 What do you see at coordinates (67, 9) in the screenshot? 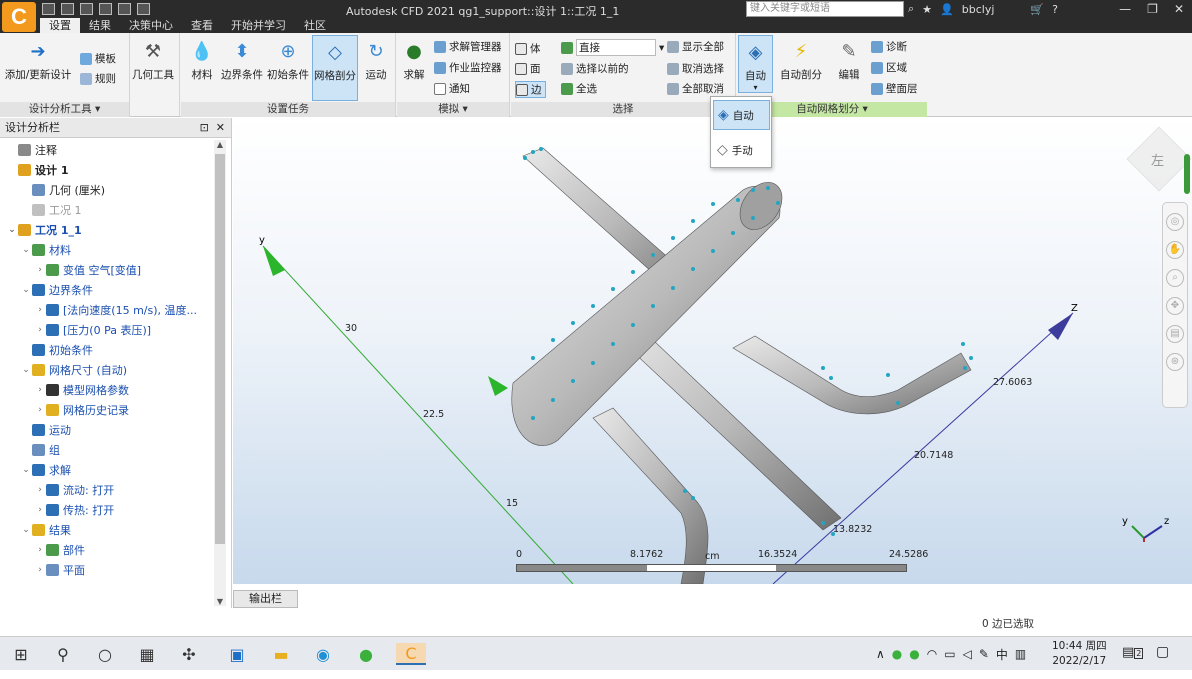
I see `open-icon` at bounding box center [67, 9].